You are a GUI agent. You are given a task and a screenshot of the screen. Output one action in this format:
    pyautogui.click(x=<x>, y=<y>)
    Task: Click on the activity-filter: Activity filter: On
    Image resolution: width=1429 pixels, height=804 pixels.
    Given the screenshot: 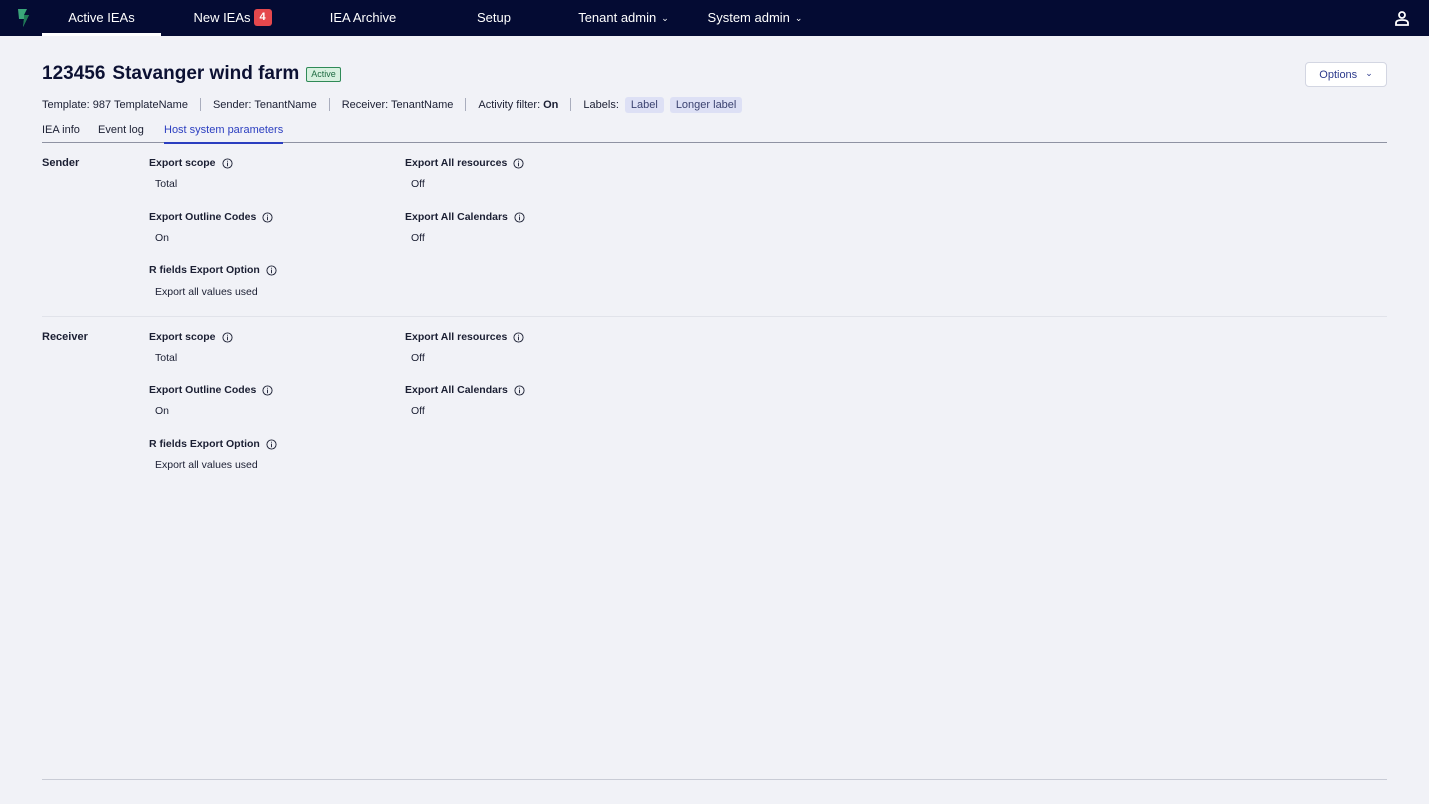 What is the action you would take?
    pyautogui.click(x=518, y=105)
    